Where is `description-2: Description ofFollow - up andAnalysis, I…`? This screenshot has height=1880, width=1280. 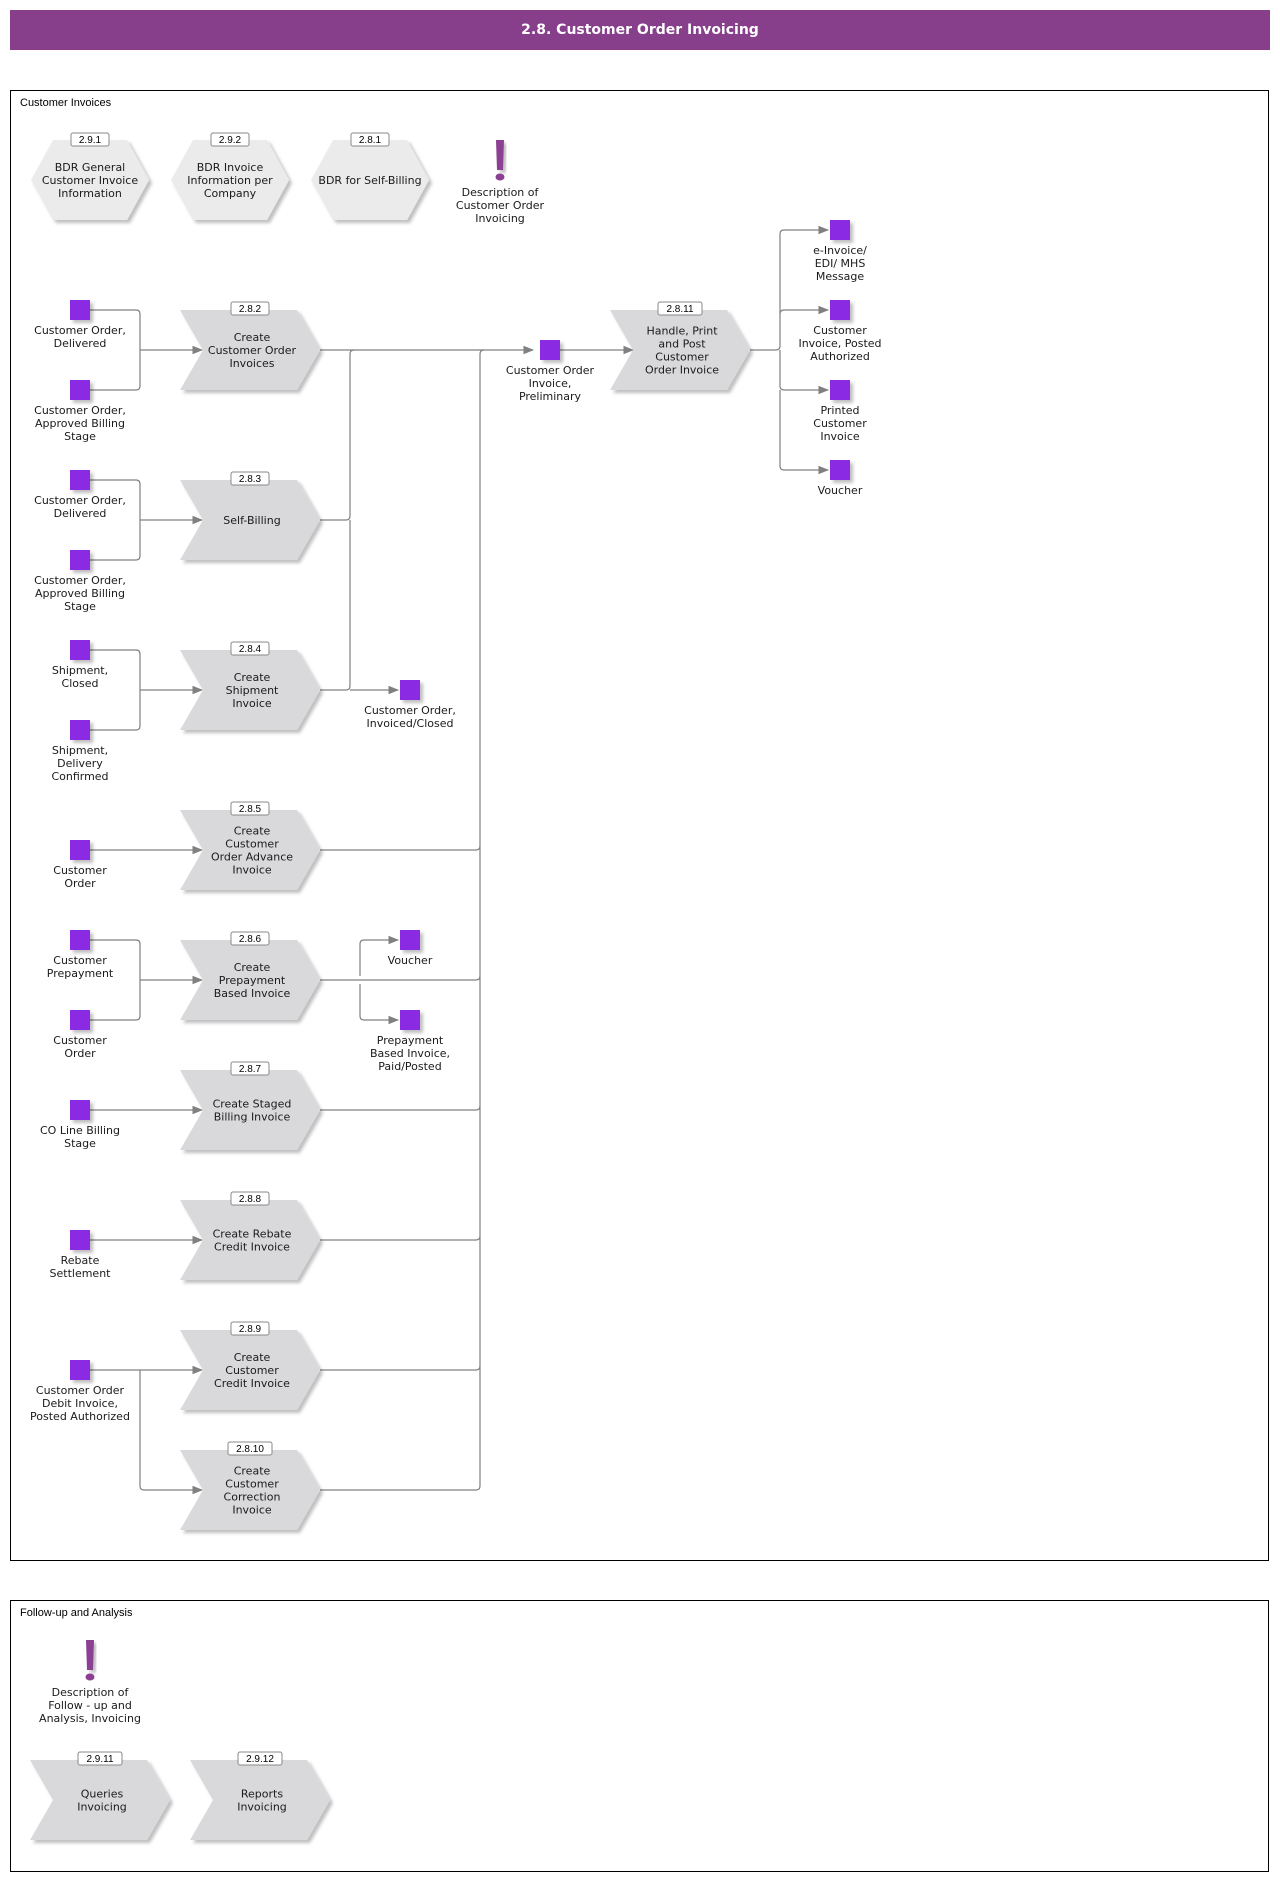 description-2: Description ofFollow - up andAnalysis, I… is located at coordinates (90, 1682).